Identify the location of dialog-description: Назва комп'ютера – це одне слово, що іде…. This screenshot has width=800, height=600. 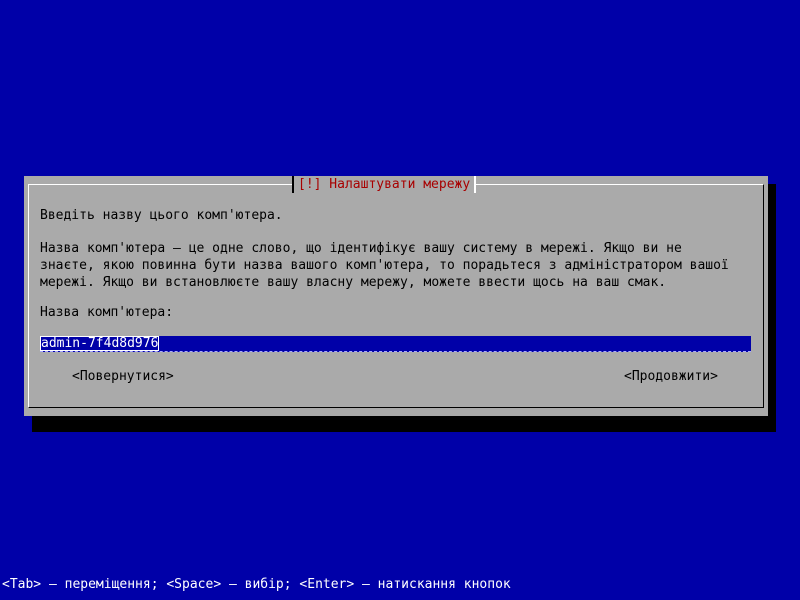
(384, 265).